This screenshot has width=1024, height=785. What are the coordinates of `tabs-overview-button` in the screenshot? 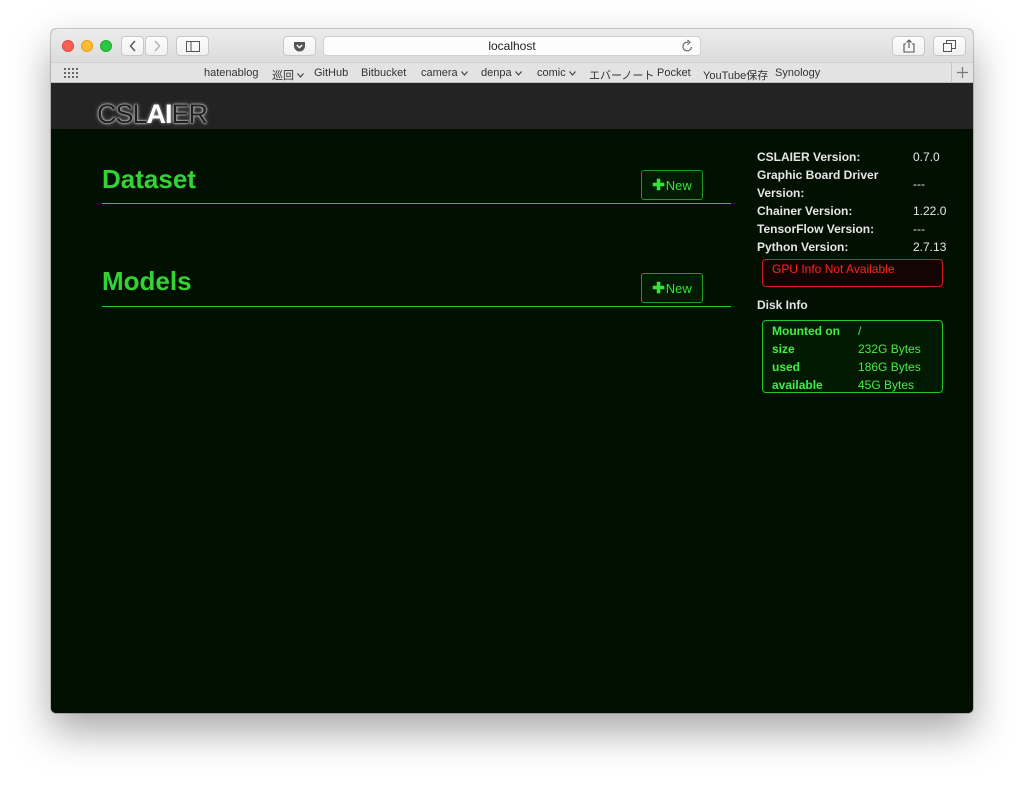 It's located at (949, 46).